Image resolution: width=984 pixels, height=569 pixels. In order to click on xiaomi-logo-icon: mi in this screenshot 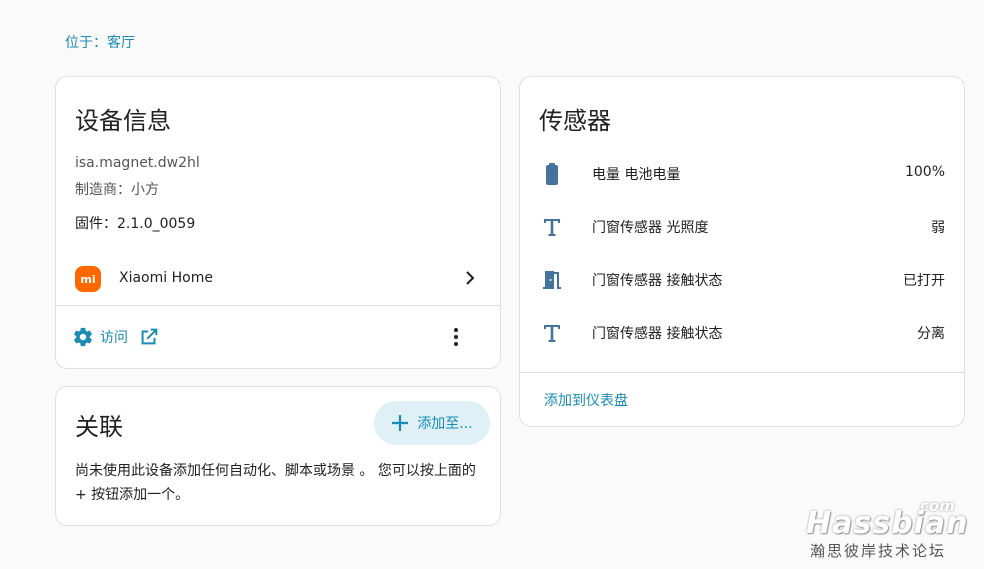, I will do `click(88, 279)`.